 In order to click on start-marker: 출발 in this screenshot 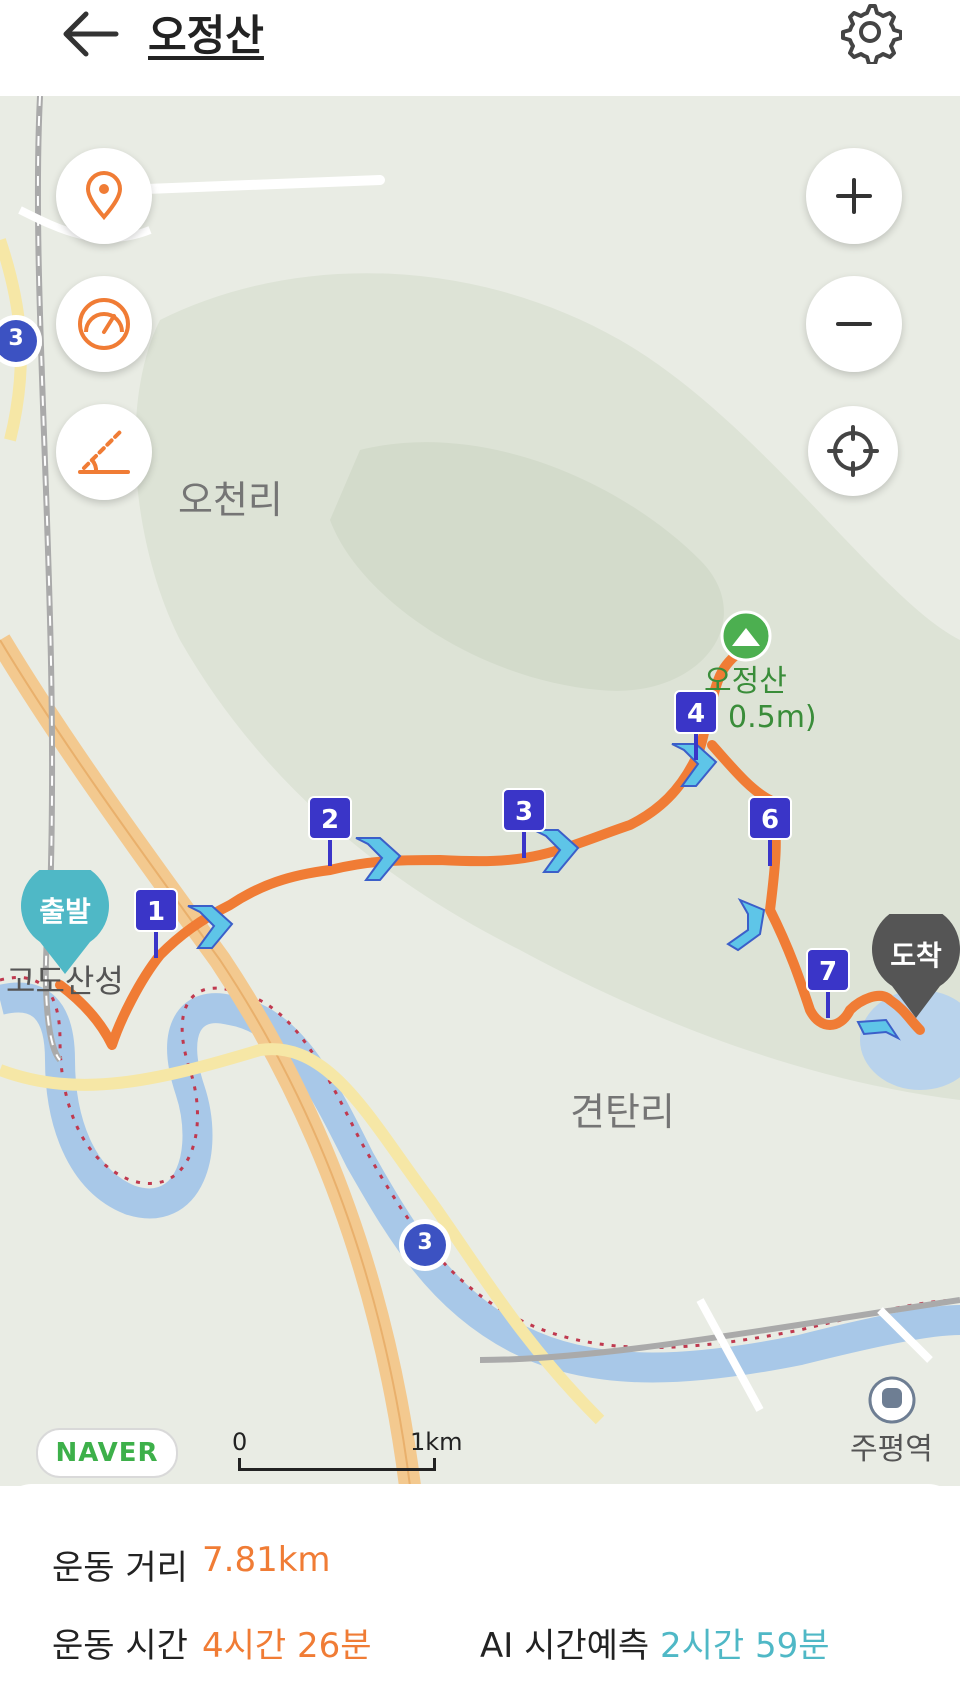, I will do `click(65, 922)`.